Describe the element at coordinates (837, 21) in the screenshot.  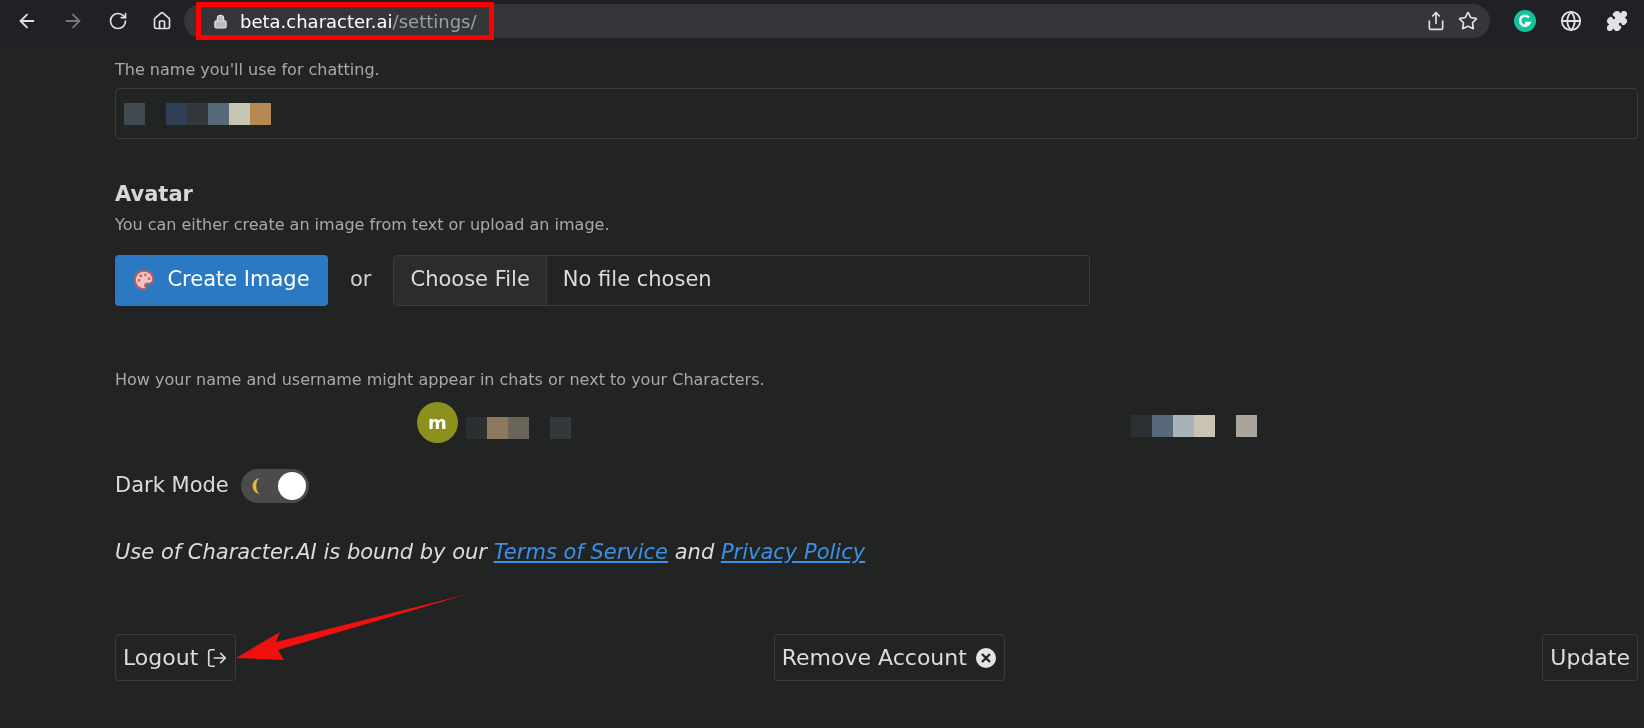
I see `address-bar: beta.character.ai/settings/` at that location.